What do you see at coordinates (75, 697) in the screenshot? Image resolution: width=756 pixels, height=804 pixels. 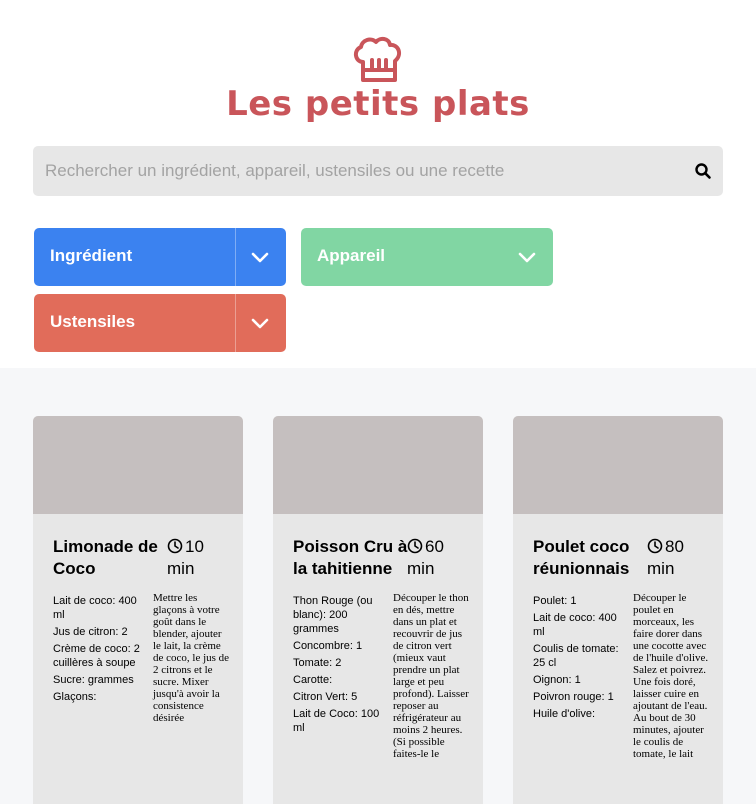 I see `ingredient-item: Glaçons:` at bounding box center [75, 697].